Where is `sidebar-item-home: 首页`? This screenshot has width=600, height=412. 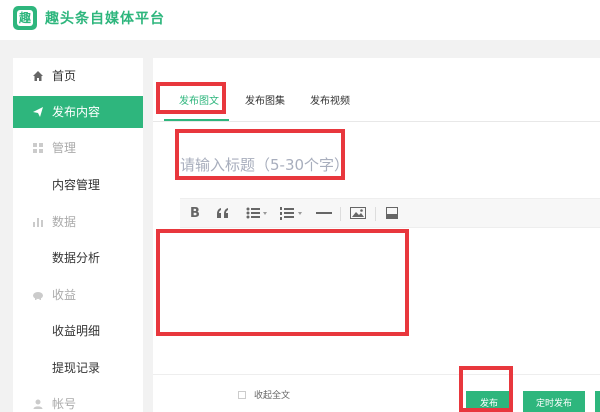
sidebar-item-home: 首页 is located at coordinates (78, 76).